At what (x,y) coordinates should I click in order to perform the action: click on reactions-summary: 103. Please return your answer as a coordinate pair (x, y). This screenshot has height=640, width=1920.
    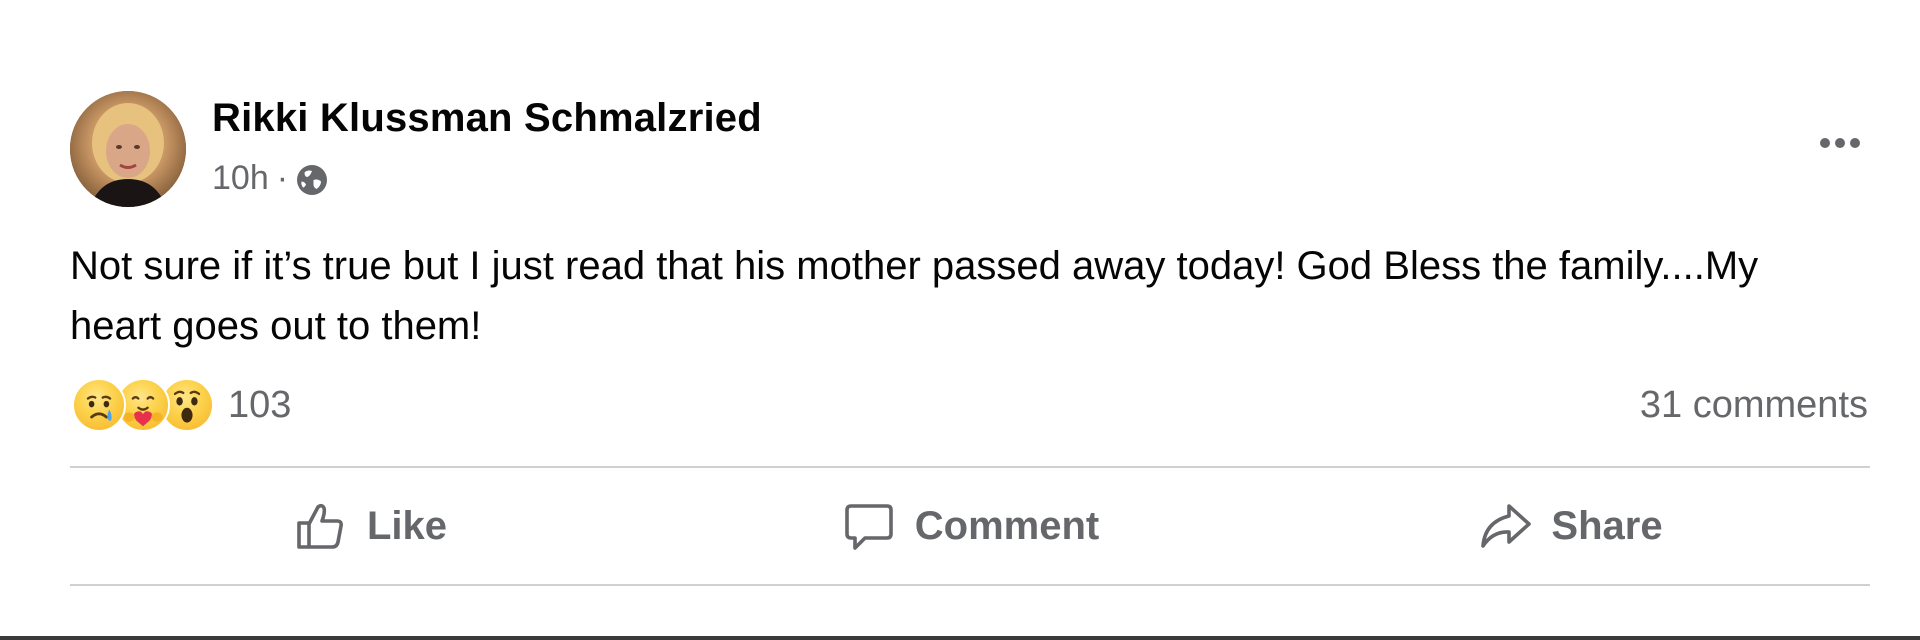
    Looking at the image, I should click on (181, 405).